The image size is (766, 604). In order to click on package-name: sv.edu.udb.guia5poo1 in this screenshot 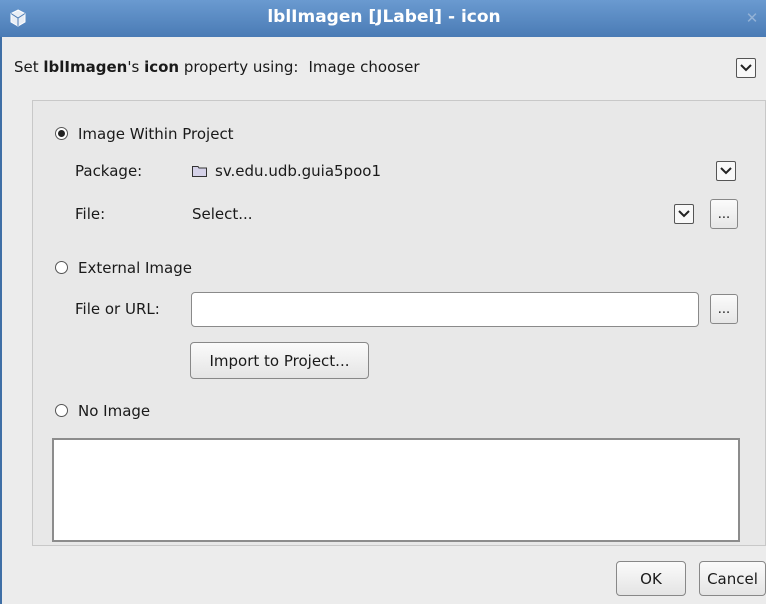, I will do `click(298, 171)`.